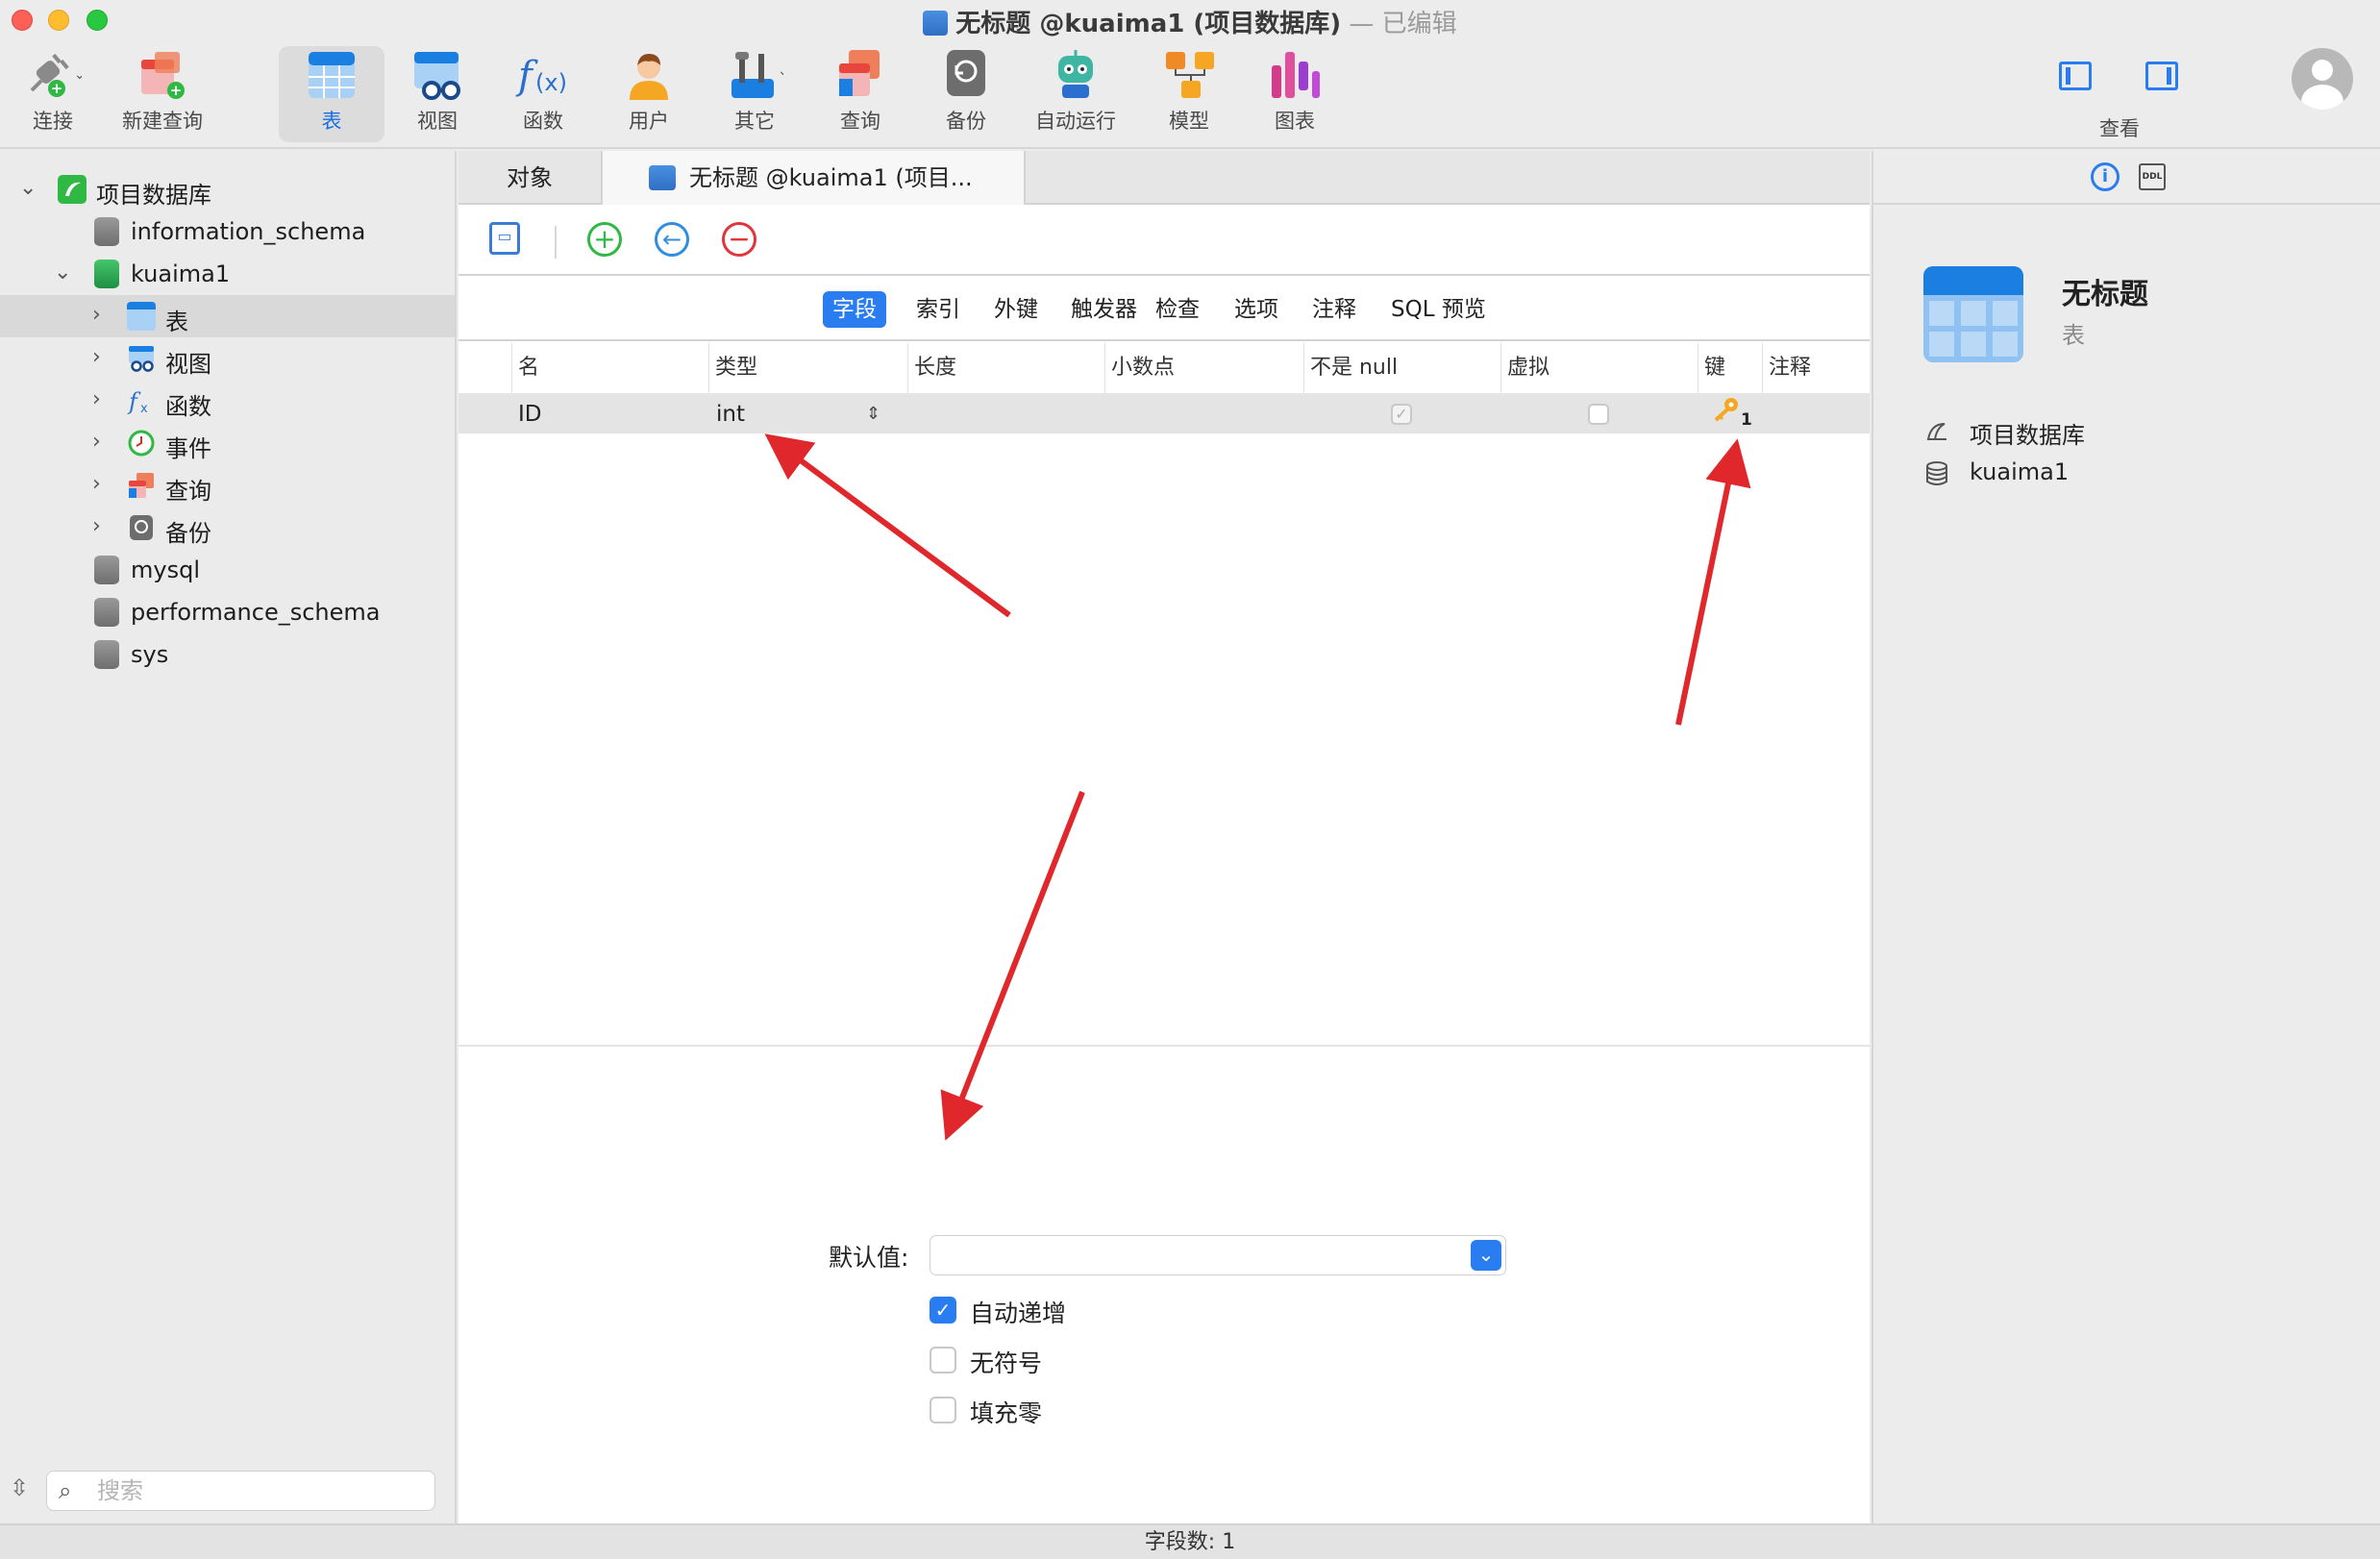 Image resolution: width=2380 pixels, height=1559 pixels. Describe the element at coordinates (163, 75) in the screenshot. I see `new-query-icon: +` at that location.